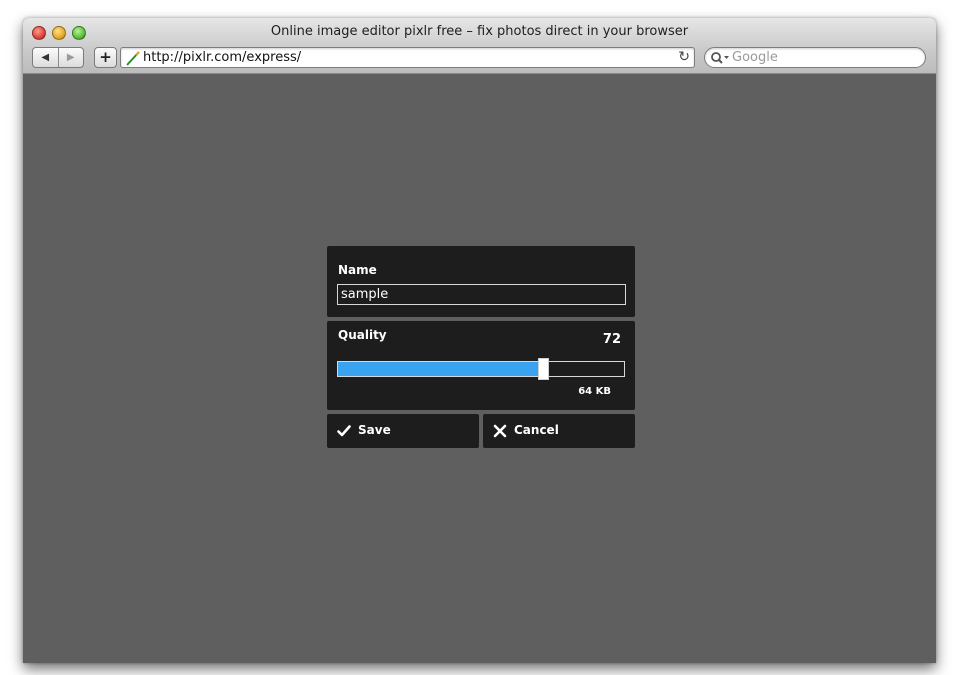  Describe the element at coordinates (720, 58) in the screenshot. I see `search-icon` at that location.